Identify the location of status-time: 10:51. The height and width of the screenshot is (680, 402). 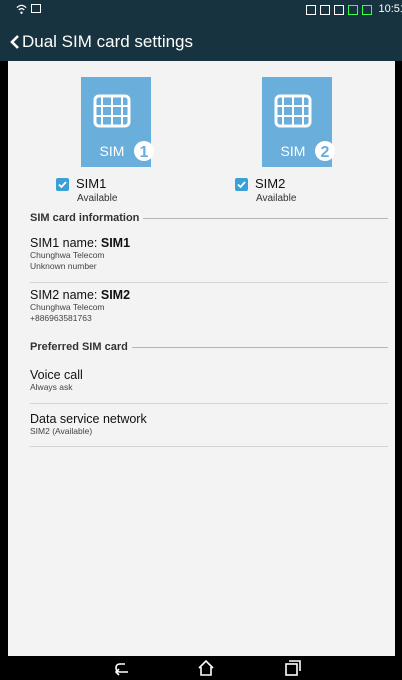
(390, 9).